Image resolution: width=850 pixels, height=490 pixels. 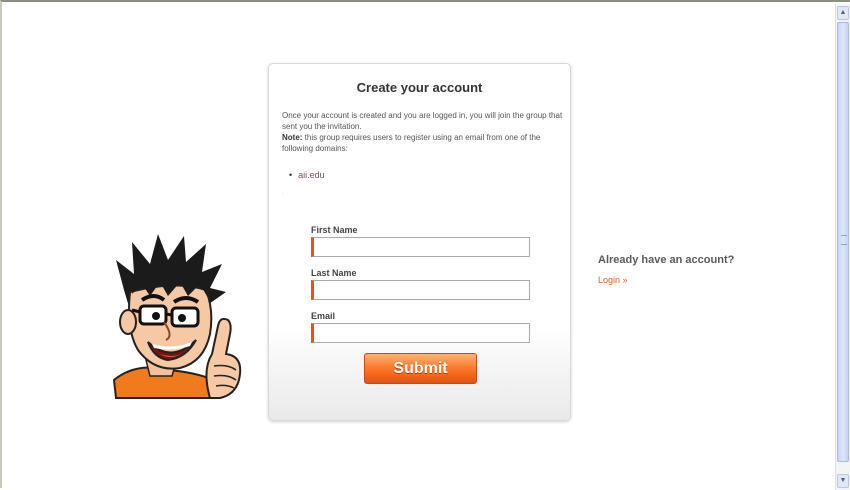 What do you see at coordinates (843, 481) in the screenshot?
I see `down-arrow-icon: ▼` at bounding box center [843, 481].